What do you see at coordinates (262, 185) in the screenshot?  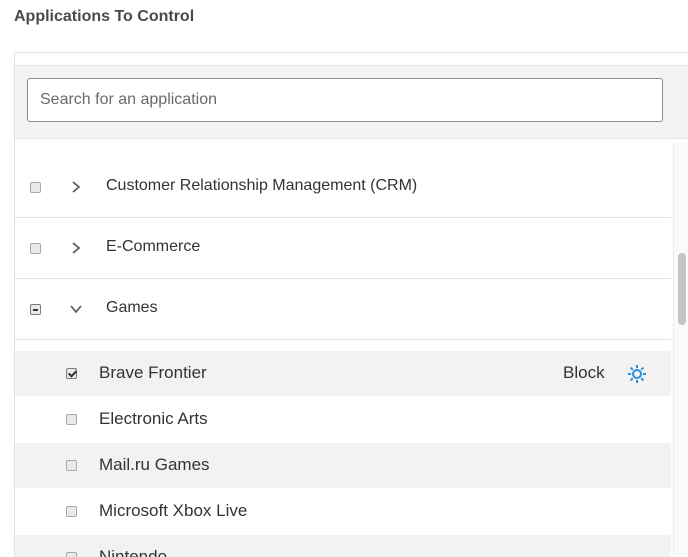 I see `category-label-crm: Customer Relationship Management (CRM)` at bounding box center [262, 185].